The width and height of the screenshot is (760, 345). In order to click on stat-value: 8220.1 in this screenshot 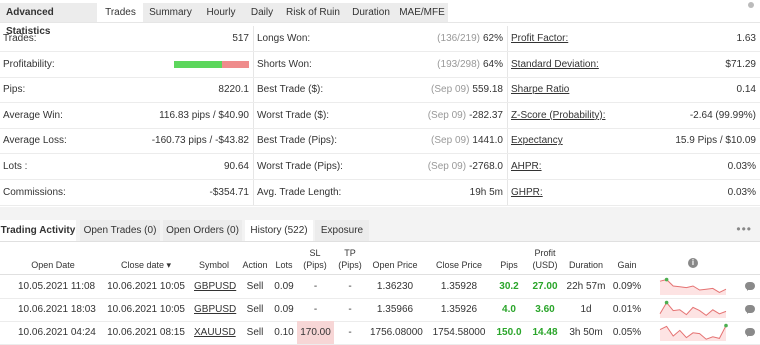, I will do `click(233, 89)`.